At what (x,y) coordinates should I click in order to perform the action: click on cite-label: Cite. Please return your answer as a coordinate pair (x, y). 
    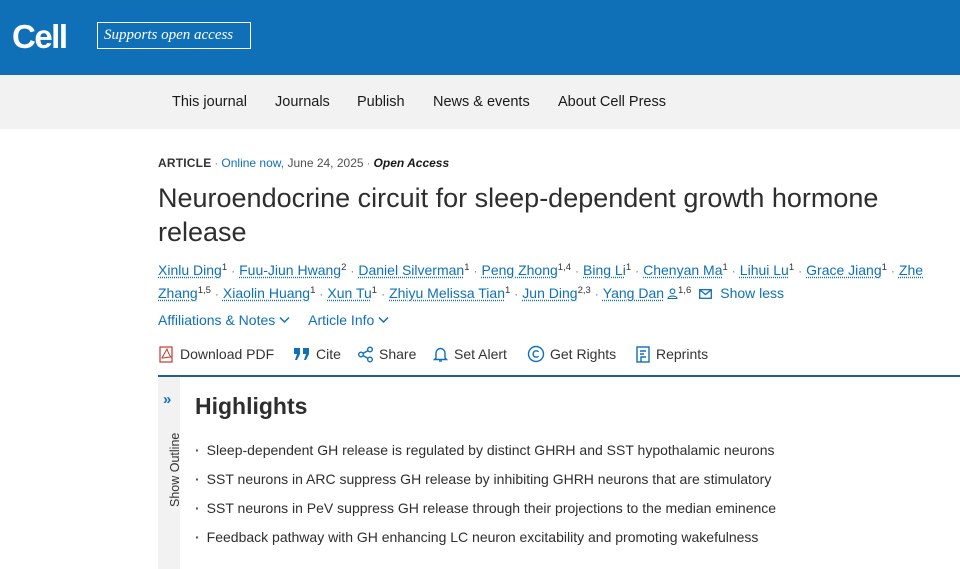
    Looking at the image, I should click on (328, 354).